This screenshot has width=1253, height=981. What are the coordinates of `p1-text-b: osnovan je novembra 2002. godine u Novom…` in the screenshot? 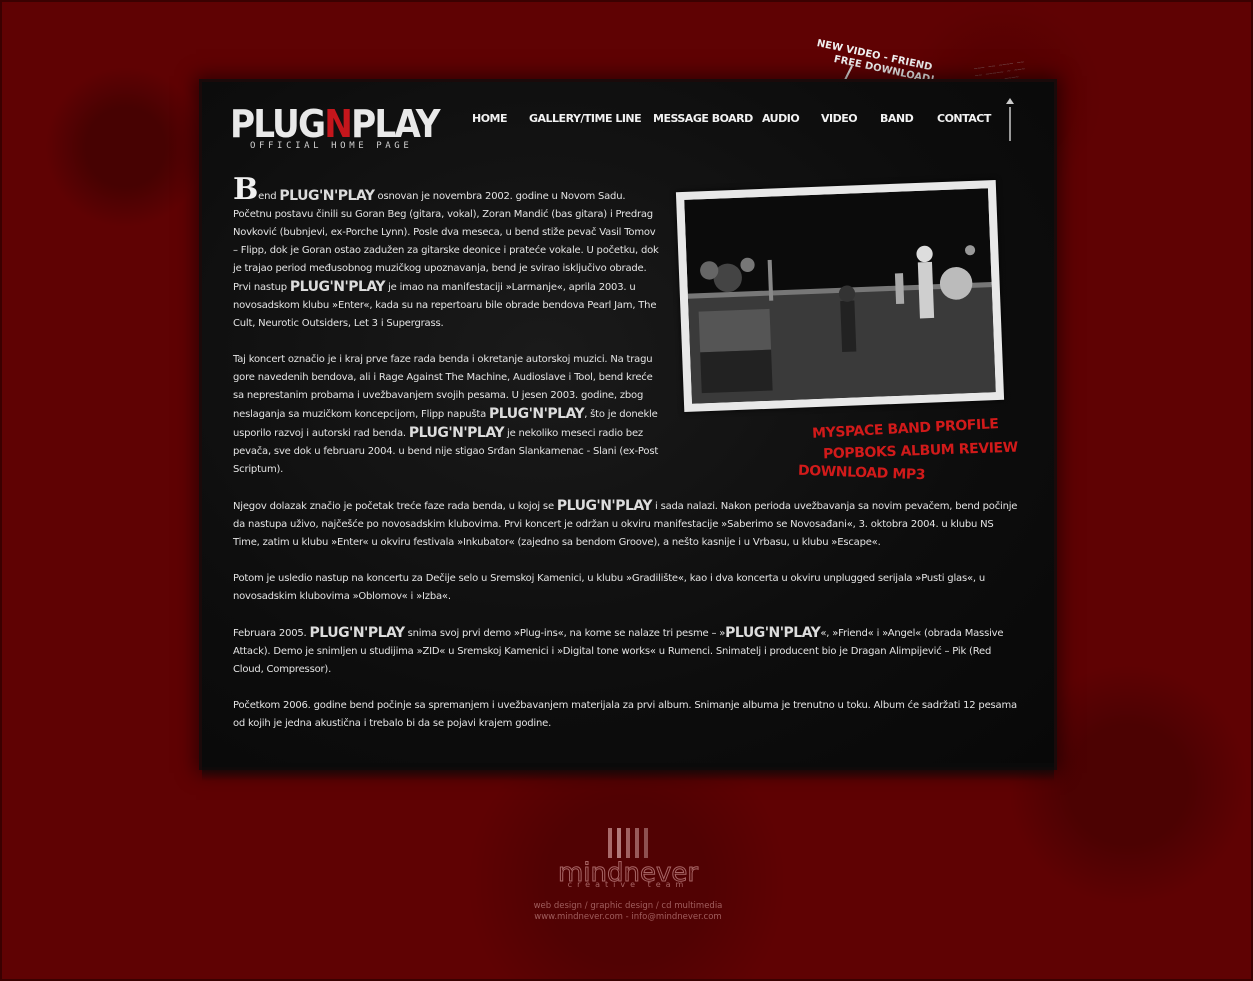 It's located at (446, 242).